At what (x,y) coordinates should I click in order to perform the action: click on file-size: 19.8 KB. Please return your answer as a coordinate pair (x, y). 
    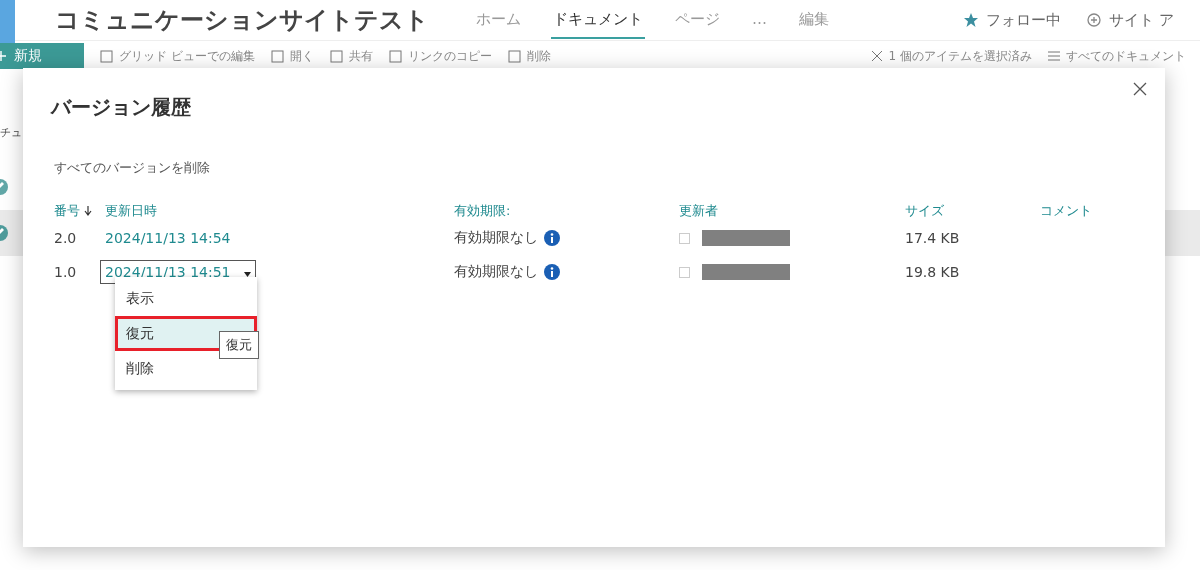
    Looking at the image, I should click on (933, 272).